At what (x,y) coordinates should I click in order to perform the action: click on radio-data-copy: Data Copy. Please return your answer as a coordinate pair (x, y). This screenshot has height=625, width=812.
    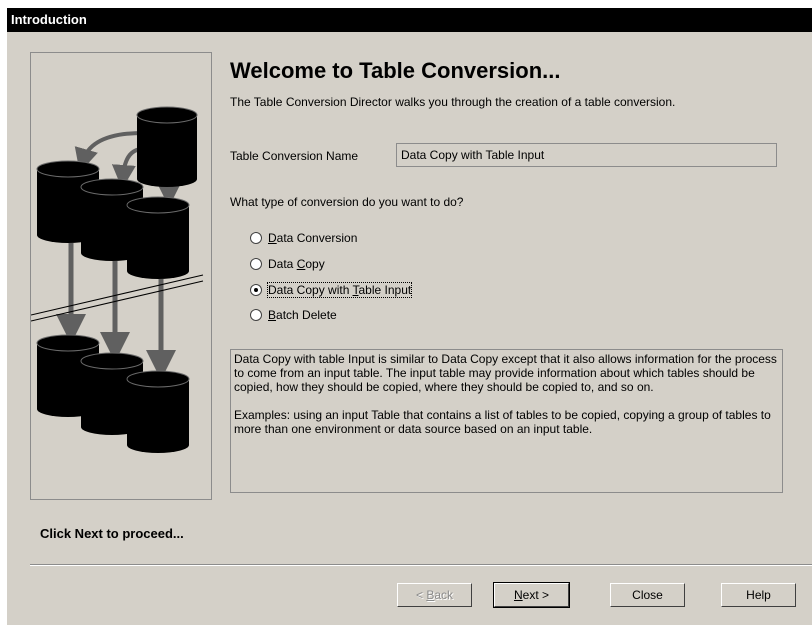
    Looking at the image, I should click on (287, 264).